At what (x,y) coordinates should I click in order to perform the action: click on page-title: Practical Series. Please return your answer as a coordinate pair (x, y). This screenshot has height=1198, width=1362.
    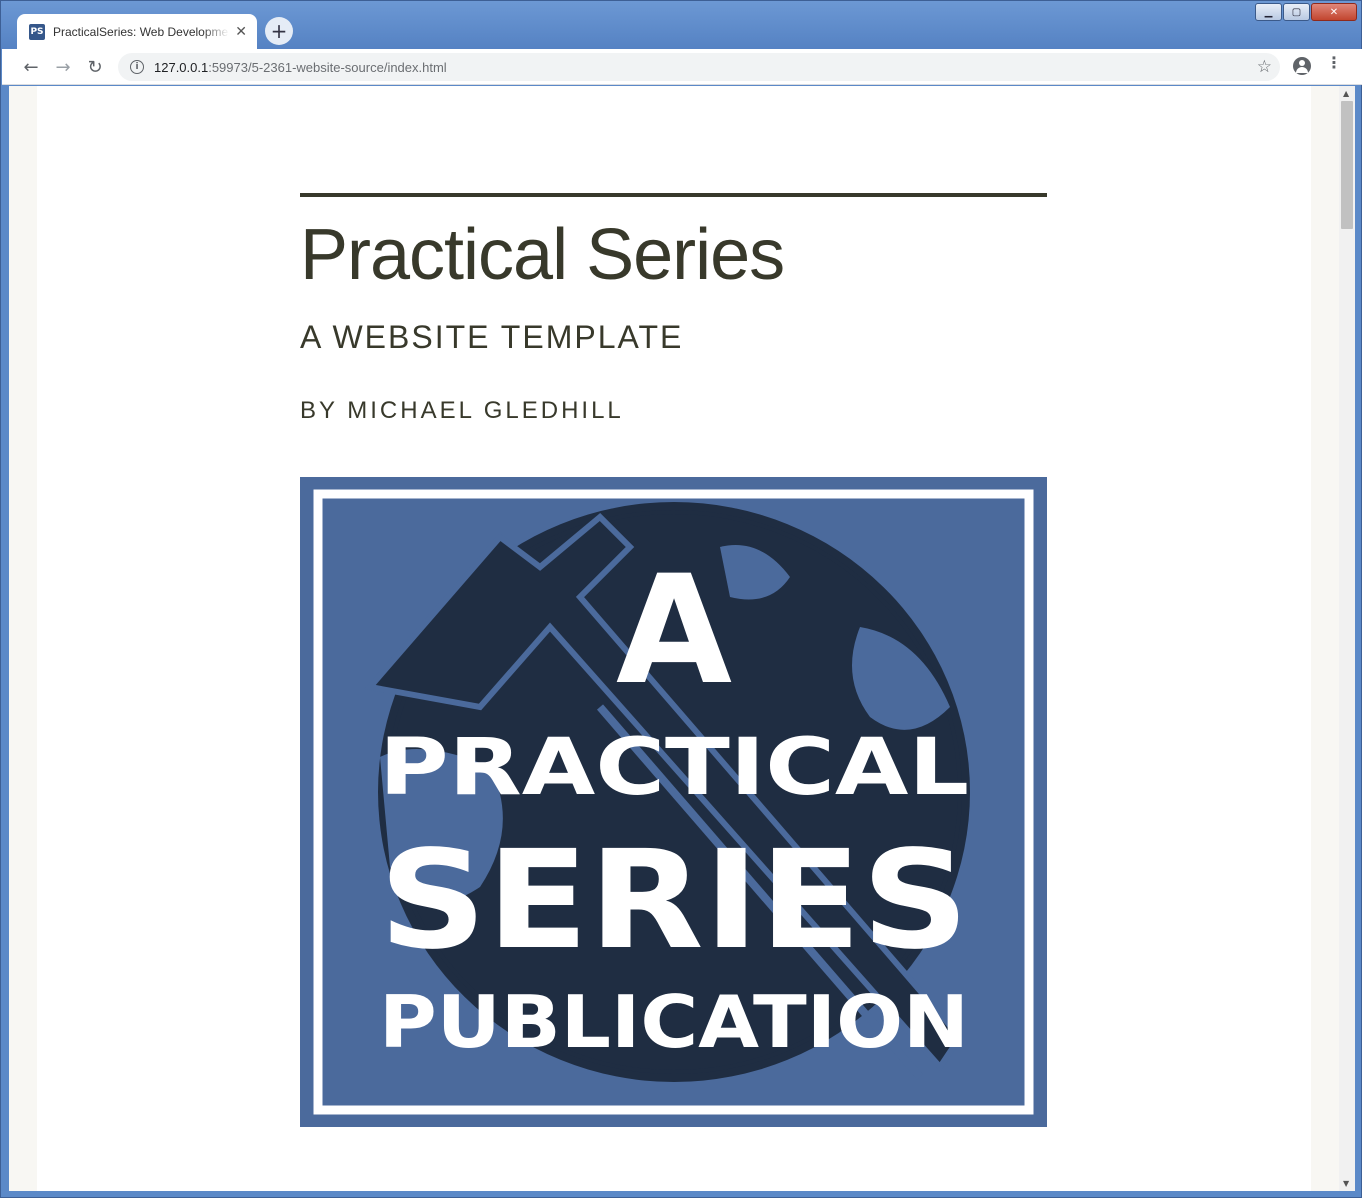
    Looking at the image, I should click on (542, 255).